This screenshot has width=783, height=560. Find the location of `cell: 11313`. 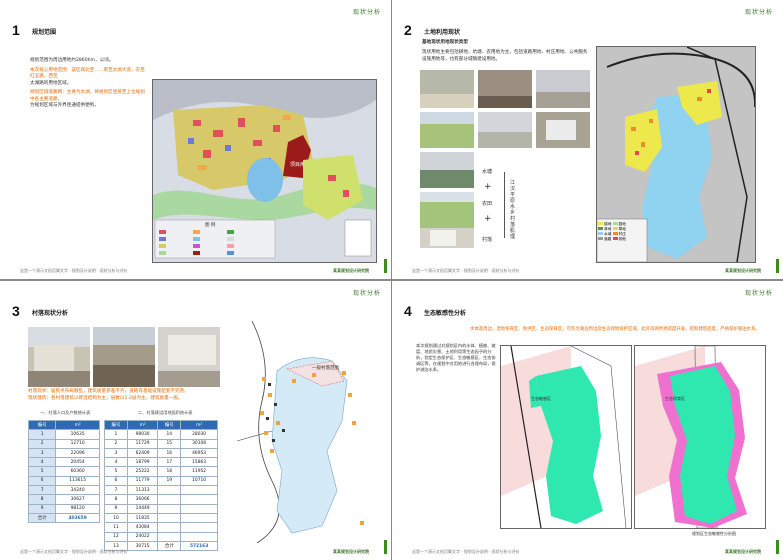

cell: 11313 is located at coordinates (142, 490).